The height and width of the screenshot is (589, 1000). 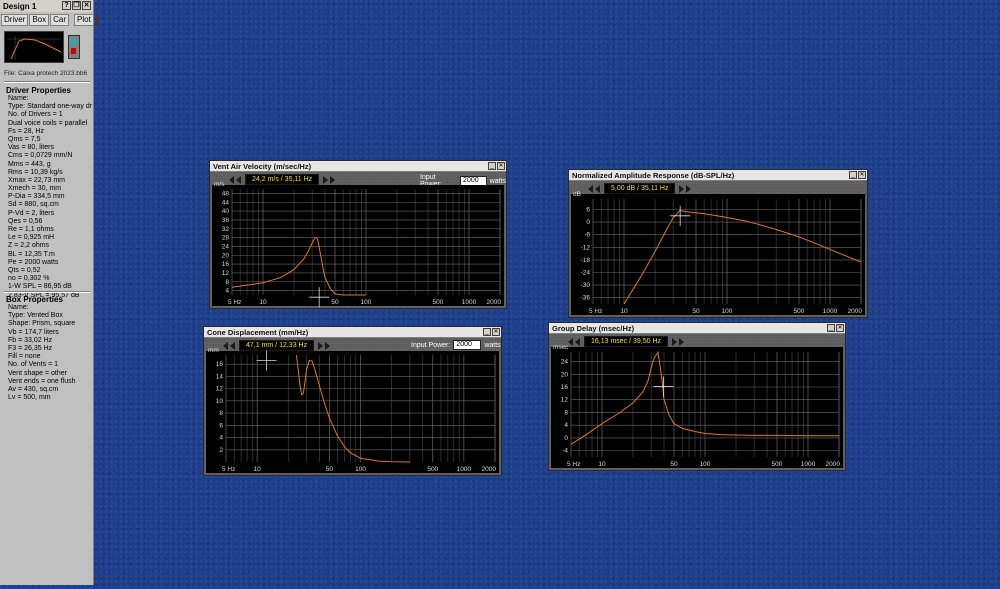 I want to click on y-tick-label: 48, so click(x=226, y=193).